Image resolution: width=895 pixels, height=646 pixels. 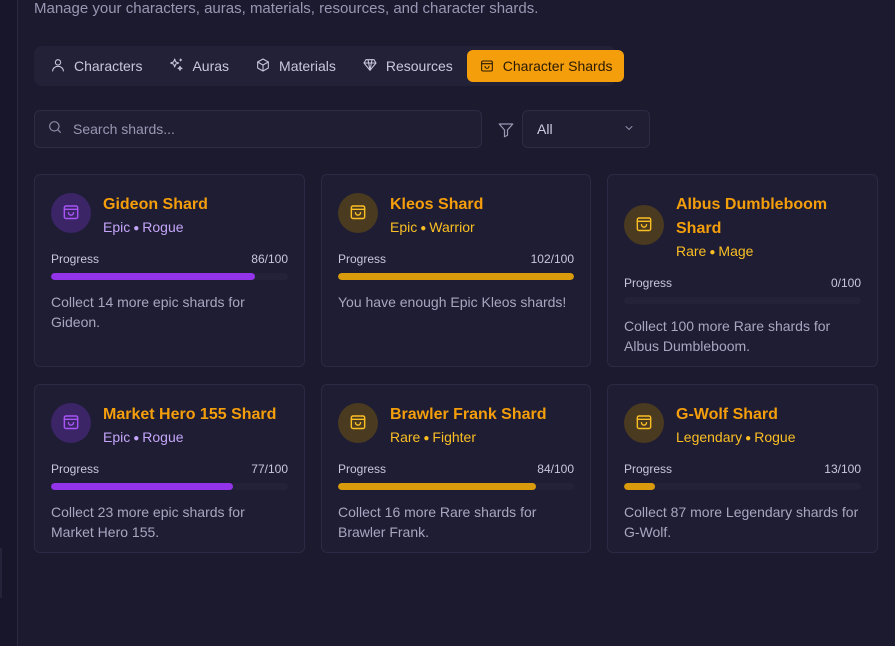 What do you see at coordinates (545, 129) in the screenshot?
I see `select-value: All` at bounding box center [545, 129].